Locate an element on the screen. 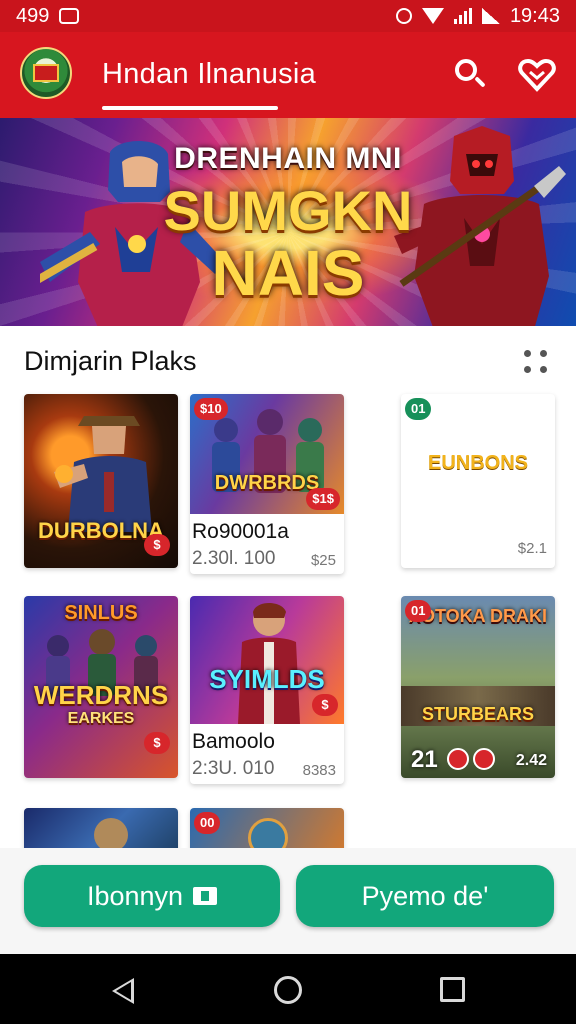  card-stat: 2.30l. 100 is located at coordinates (234, 558).